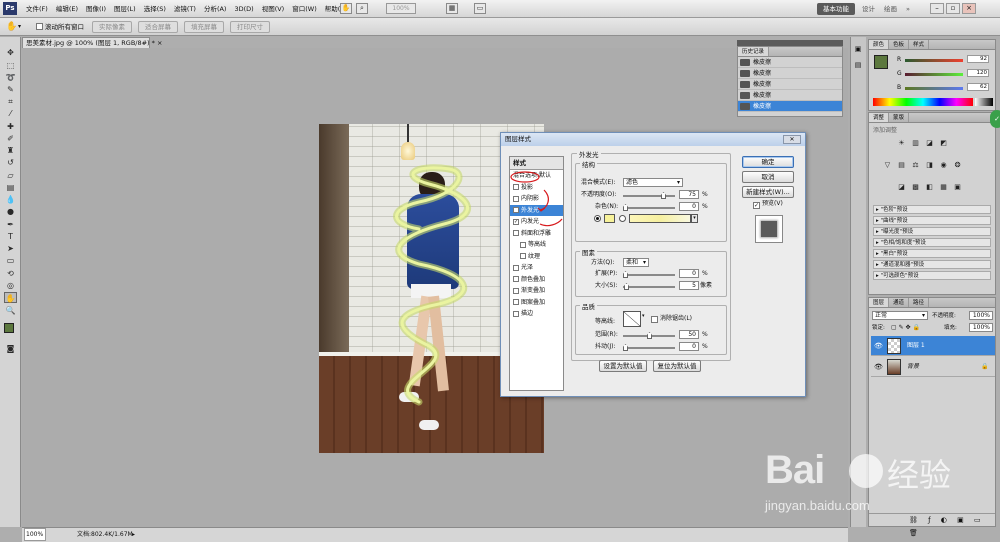 The image size is (1000, 542). Describe the element at coordinates (10, 101) in the screenshot. I see `crop-tool-icon: ⌗` at that location.